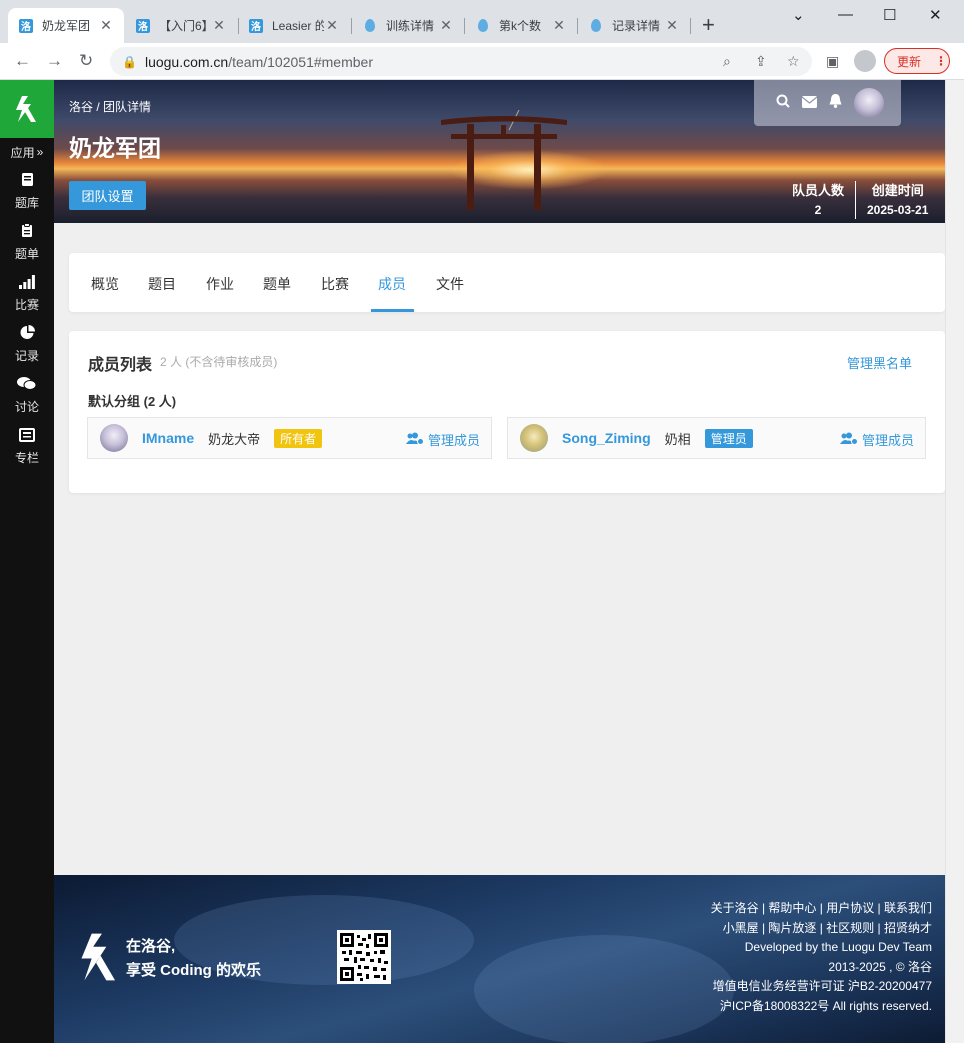 This screenshot has width=964, height=1043. I want to click on newspaper-icon, so click(27, 436).